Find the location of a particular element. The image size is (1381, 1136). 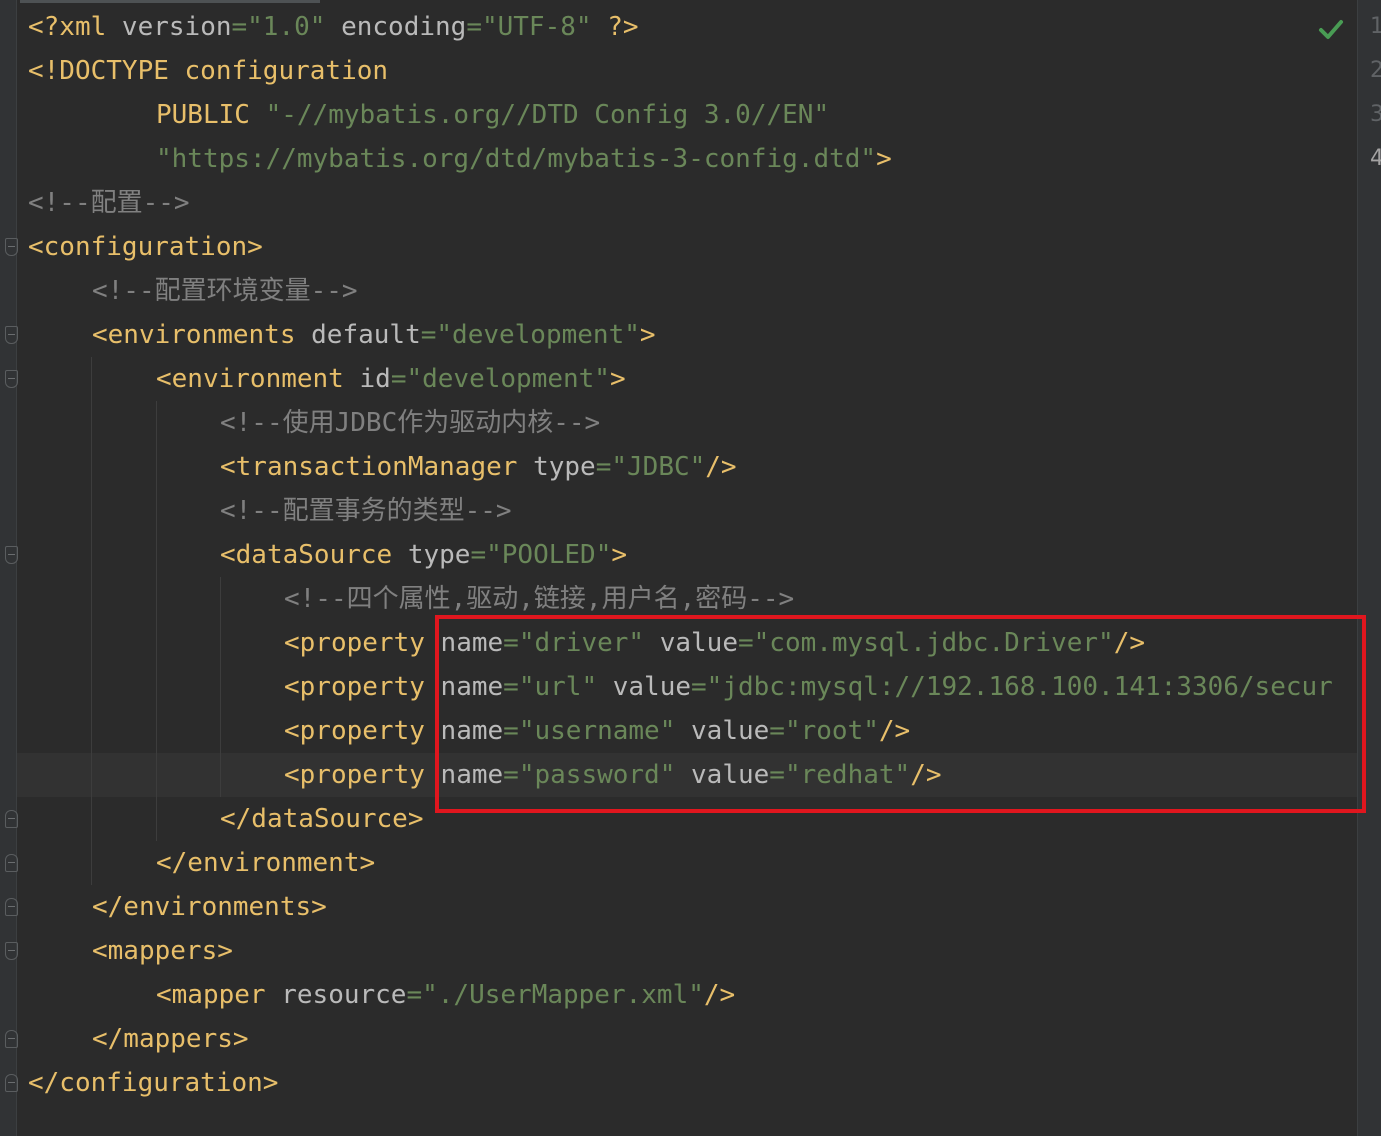

code-token: ="driver" is located at coordinates (581, 643).